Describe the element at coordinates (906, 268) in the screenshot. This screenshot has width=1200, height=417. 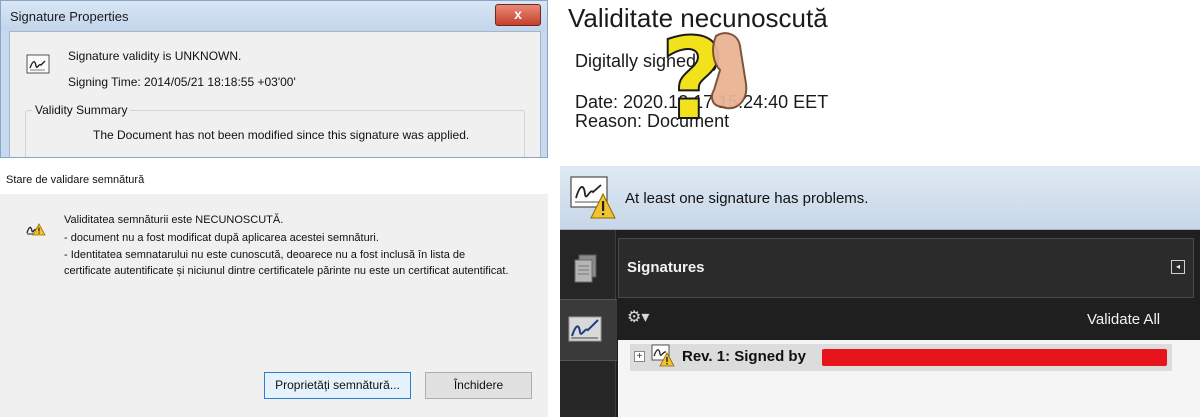
I see `signatures-panel-header: Signatures ◂` at that location.